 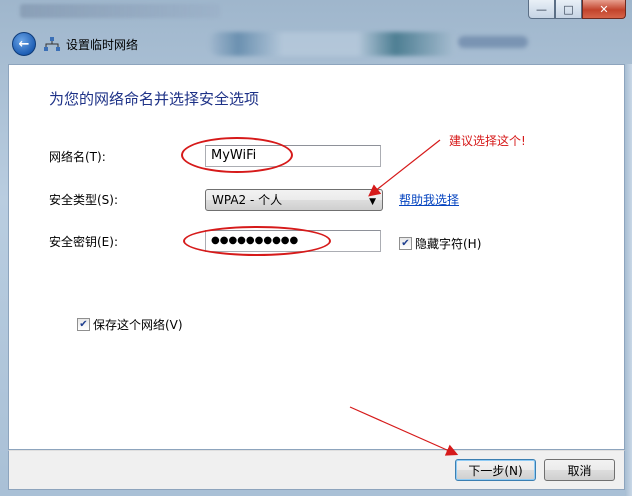 What do you see at coordinates (495, 470) in the screenshot?
I see `next-button: 下一步(N)` at bounding box center [495, 470].